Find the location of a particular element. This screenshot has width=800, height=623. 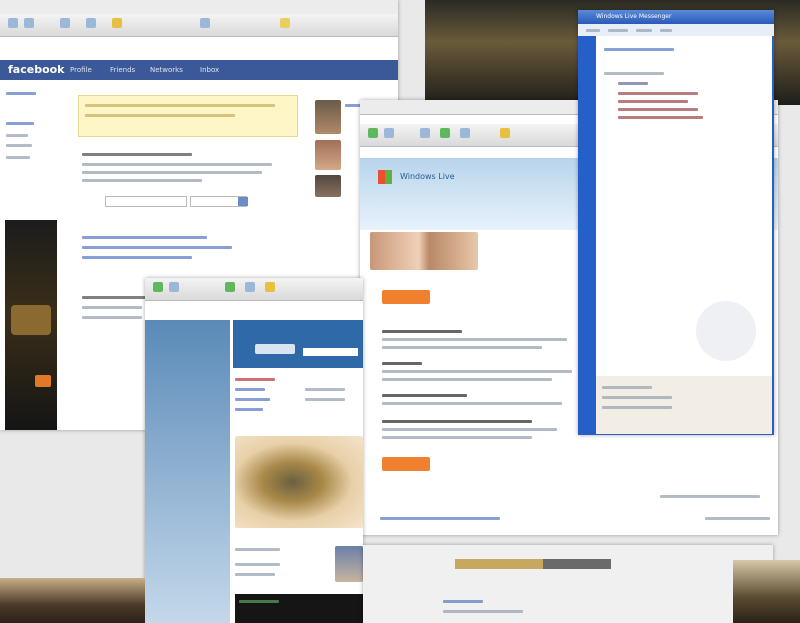

facebook-logo: facebook is located at coordinates (36, 69).